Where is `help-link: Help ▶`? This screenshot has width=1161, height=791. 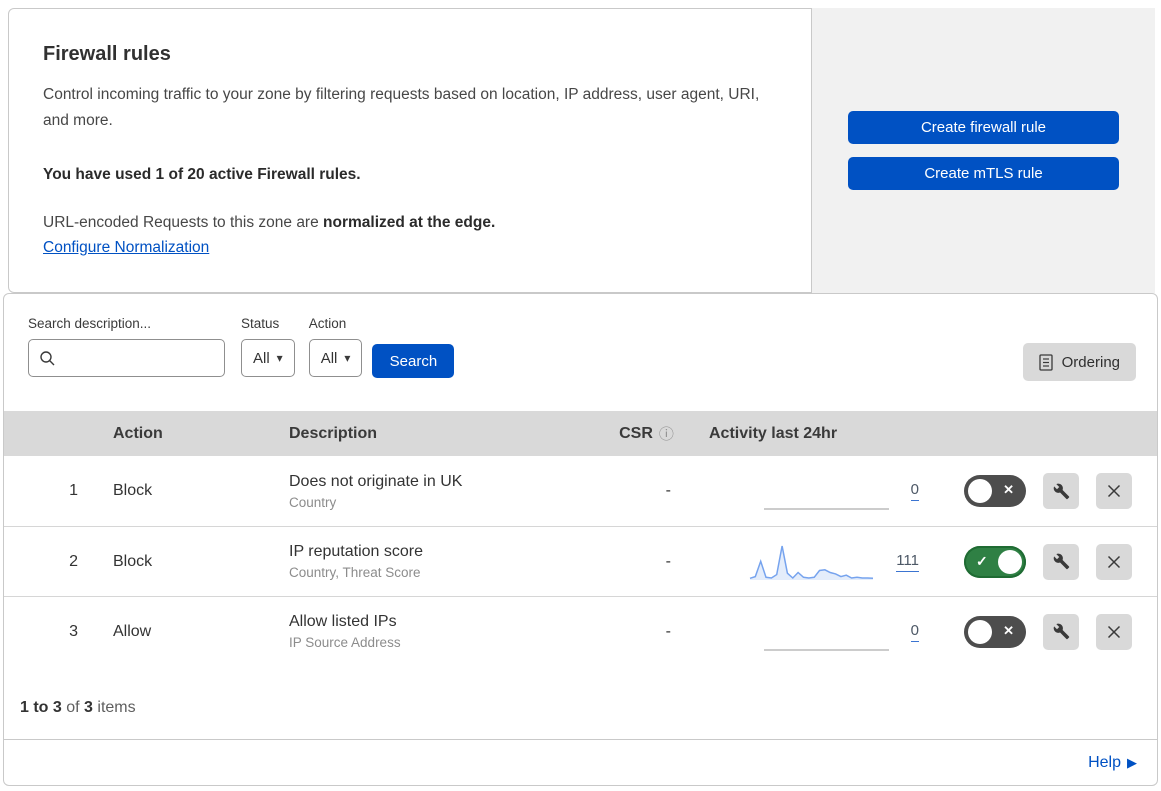 help-link: Help ▶ is located at coordinates (1112, 763).